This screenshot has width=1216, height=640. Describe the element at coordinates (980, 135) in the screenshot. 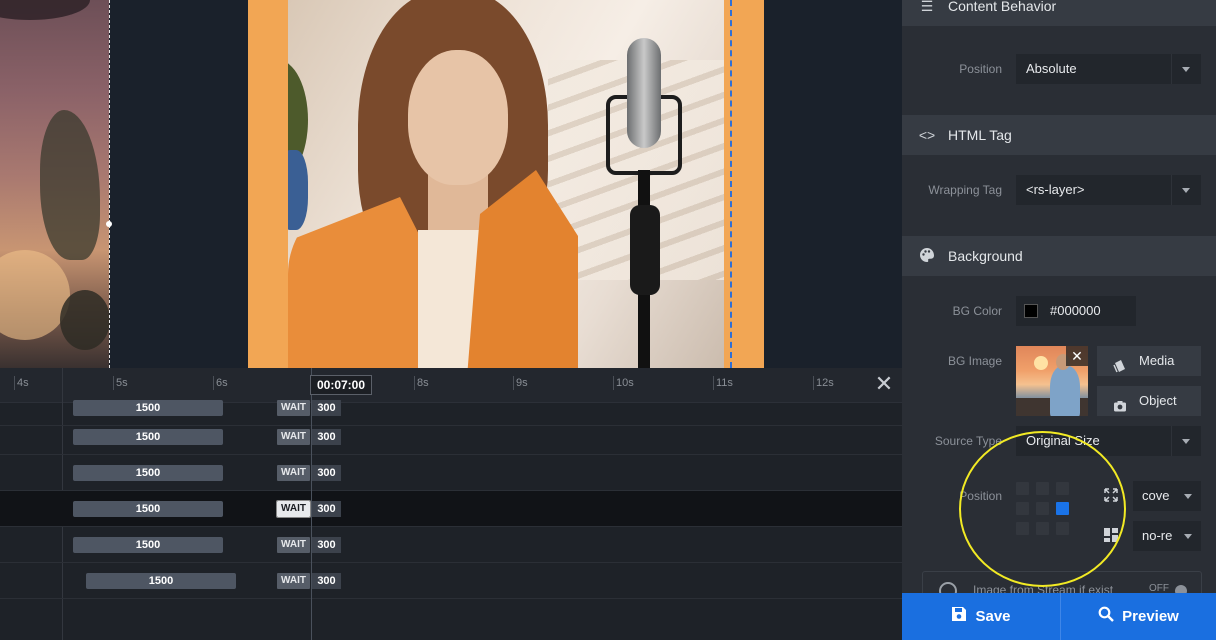

I see `section-title: HTML Tag` at that location.